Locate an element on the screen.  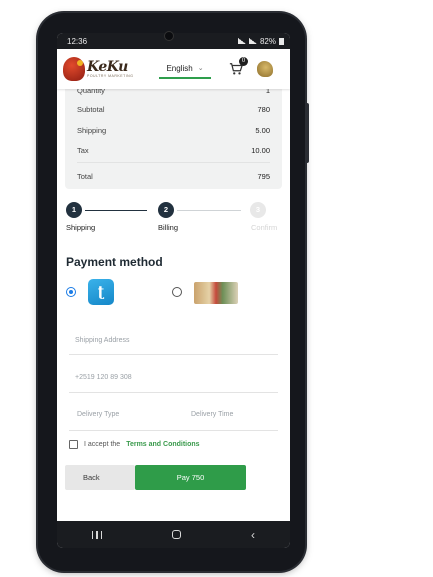
step-1-label: Shipping is located at coordinates (81, 227).